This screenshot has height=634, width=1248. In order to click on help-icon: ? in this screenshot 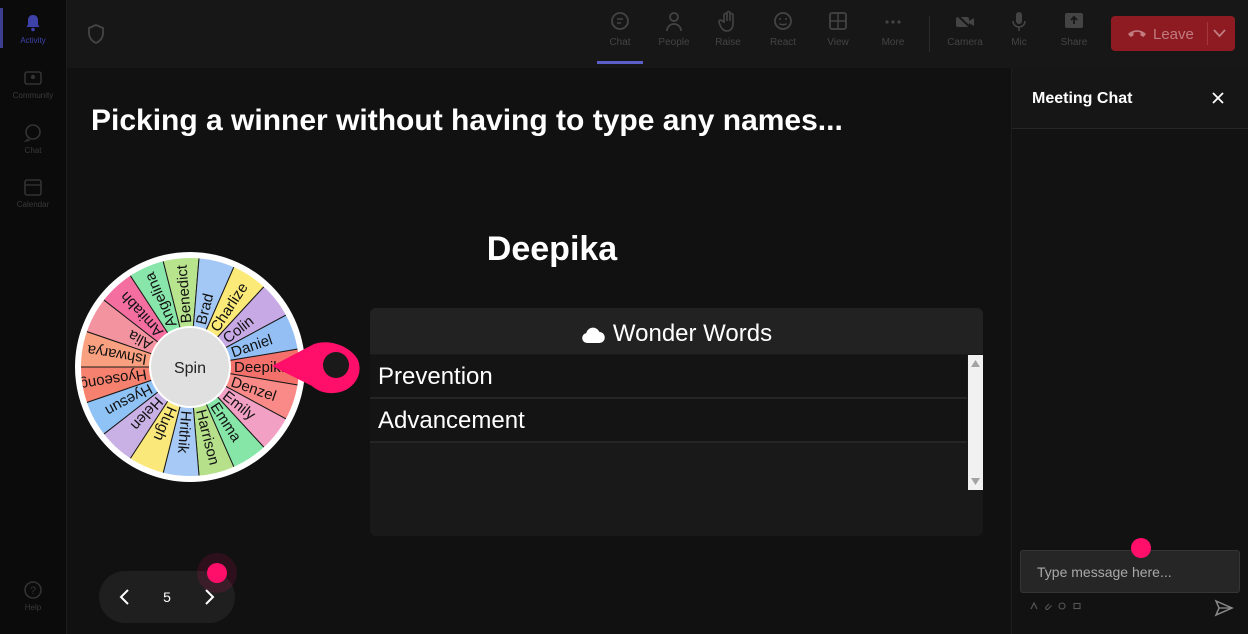, I will do `click(33, 590)`.